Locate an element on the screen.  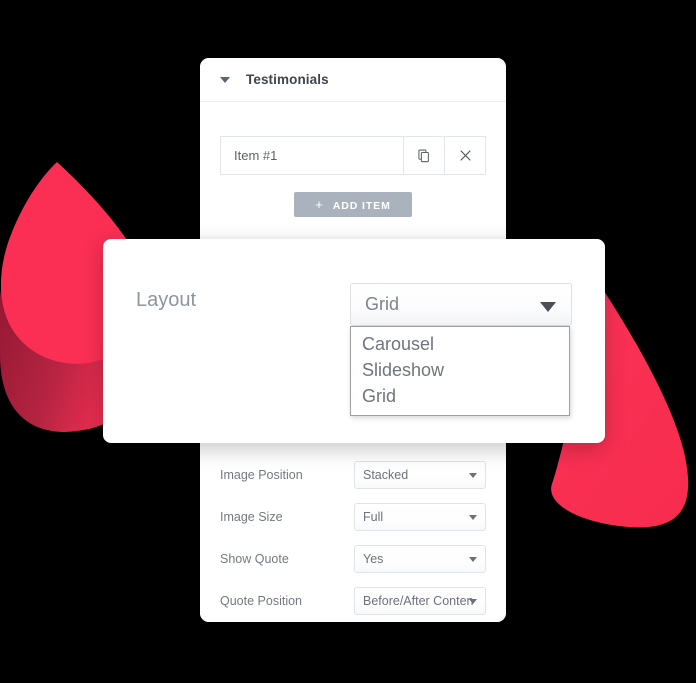
field-label: Quote Position is located at coordinates (261, 601).